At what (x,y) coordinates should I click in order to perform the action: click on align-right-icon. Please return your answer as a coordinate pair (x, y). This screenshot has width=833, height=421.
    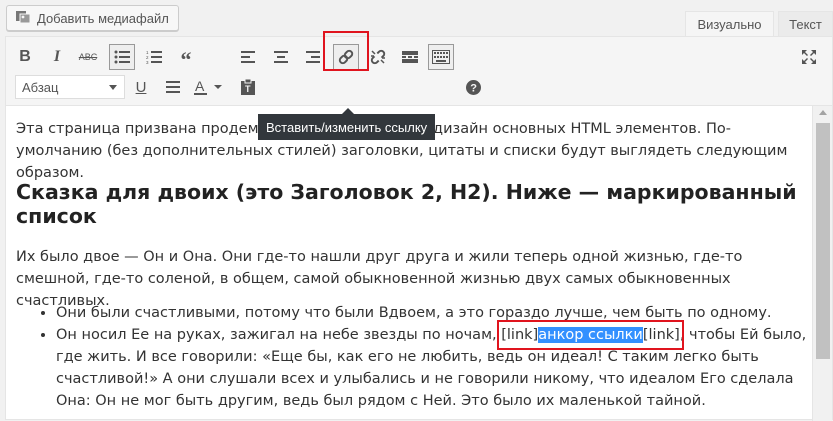
    Looking at the image, I should click on (313, 57).